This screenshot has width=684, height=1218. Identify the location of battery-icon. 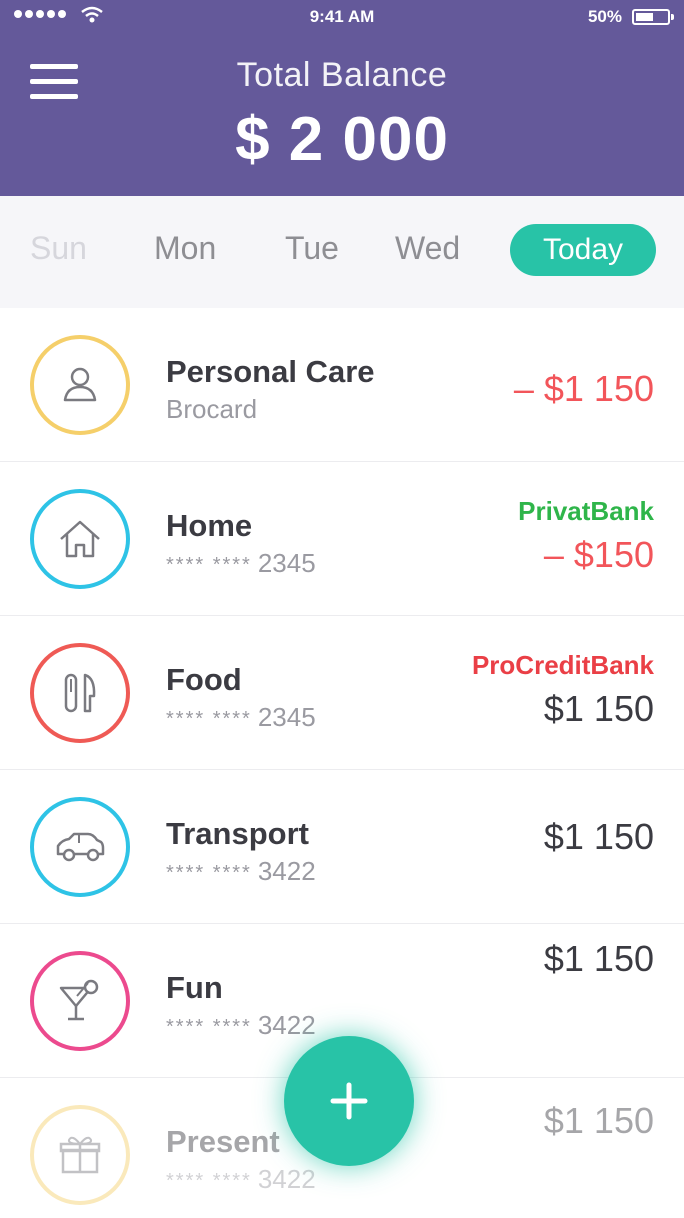
(653, 17).